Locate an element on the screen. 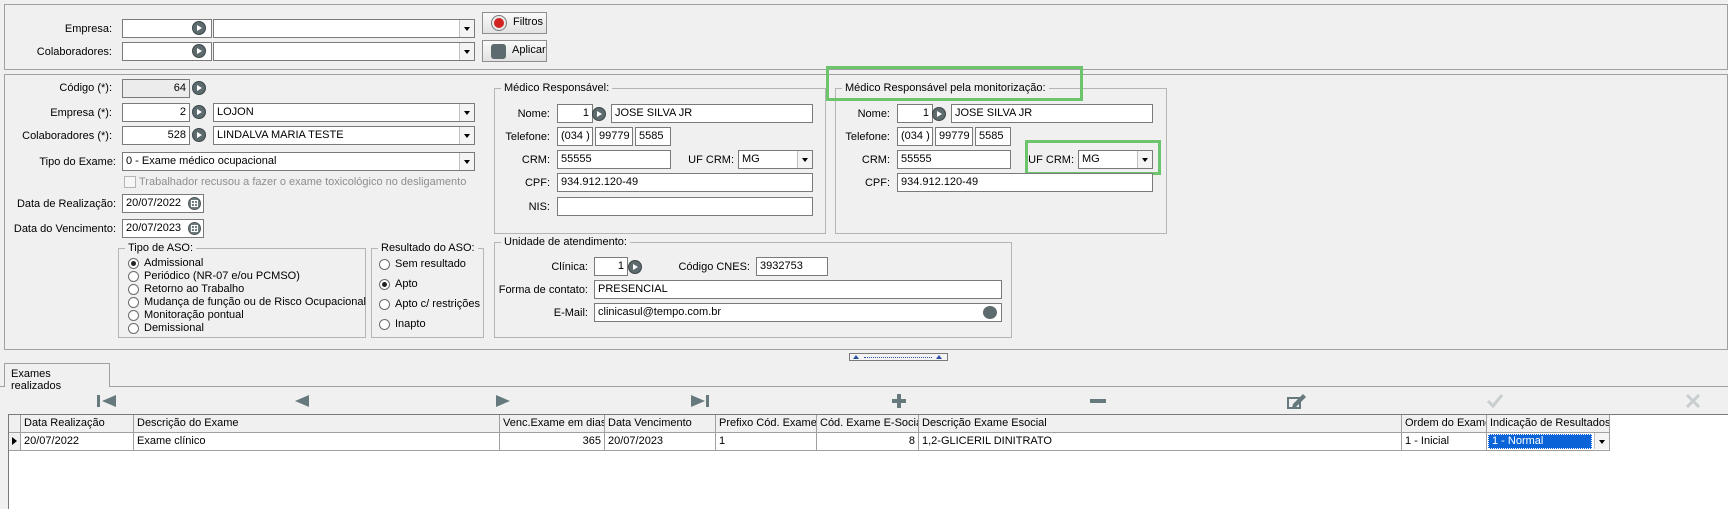 This screenshot has height=509, width=1728. table-cell: 1,2-GLICERIL DINITRATO is located at coordinates (1160, 442).